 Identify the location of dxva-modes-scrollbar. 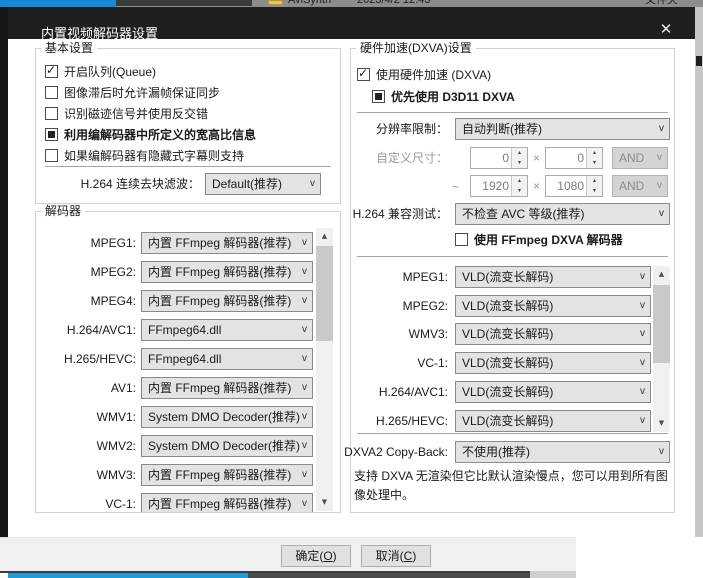
(661, 349).